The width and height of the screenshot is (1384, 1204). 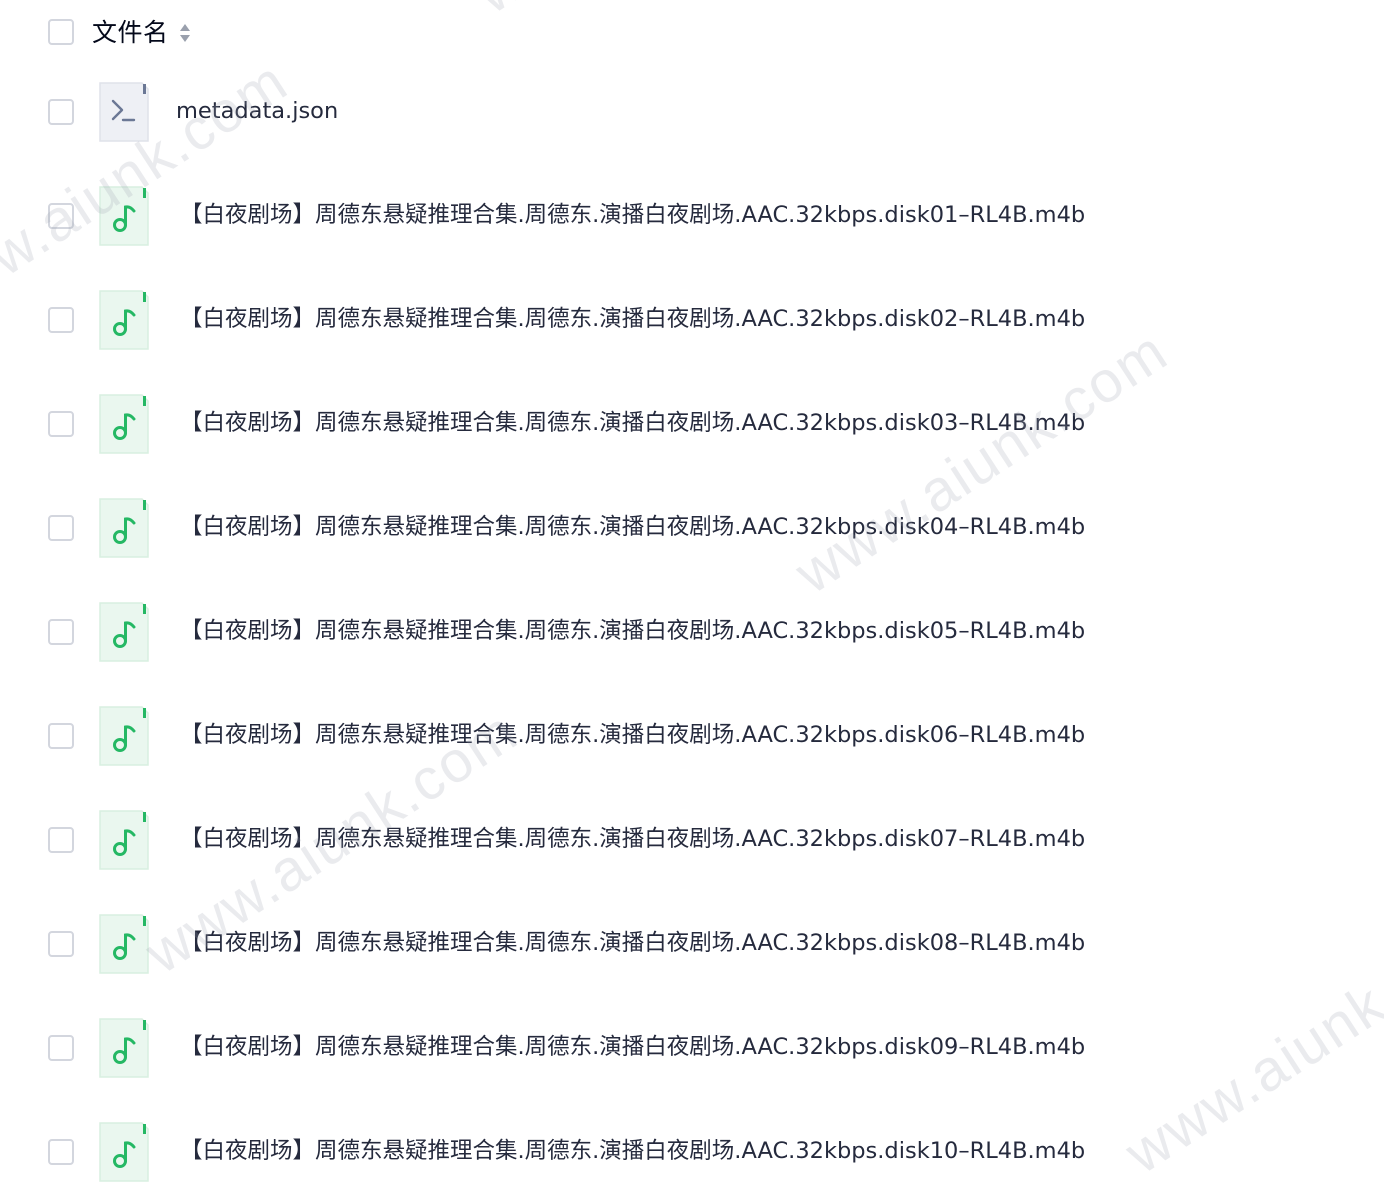 I want to click on sort-icon, so click(x=185, y=33).